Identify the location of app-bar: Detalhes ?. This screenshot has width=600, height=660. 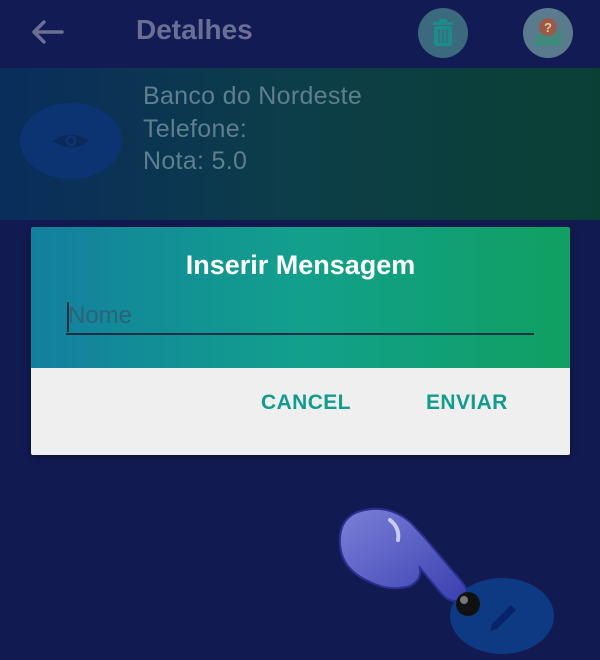
(300, 33).